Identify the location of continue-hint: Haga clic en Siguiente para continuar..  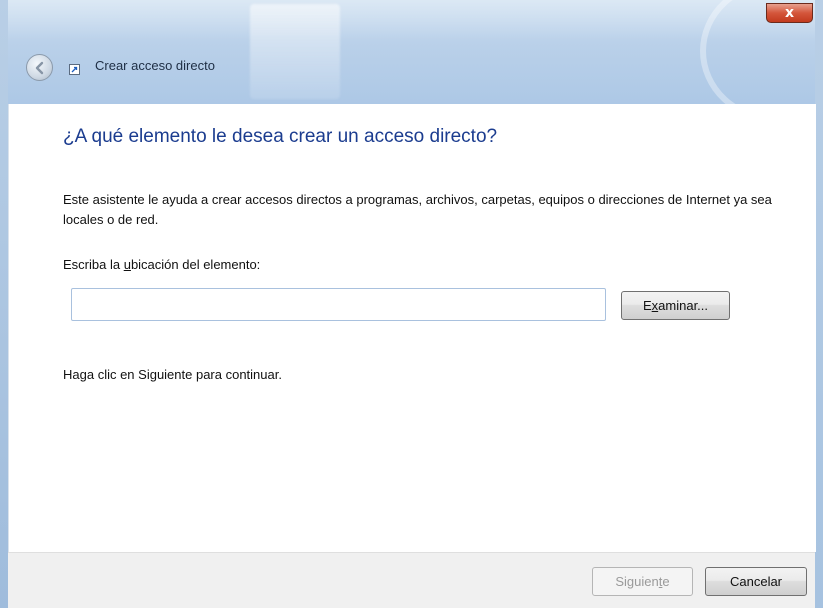
(172, 374).